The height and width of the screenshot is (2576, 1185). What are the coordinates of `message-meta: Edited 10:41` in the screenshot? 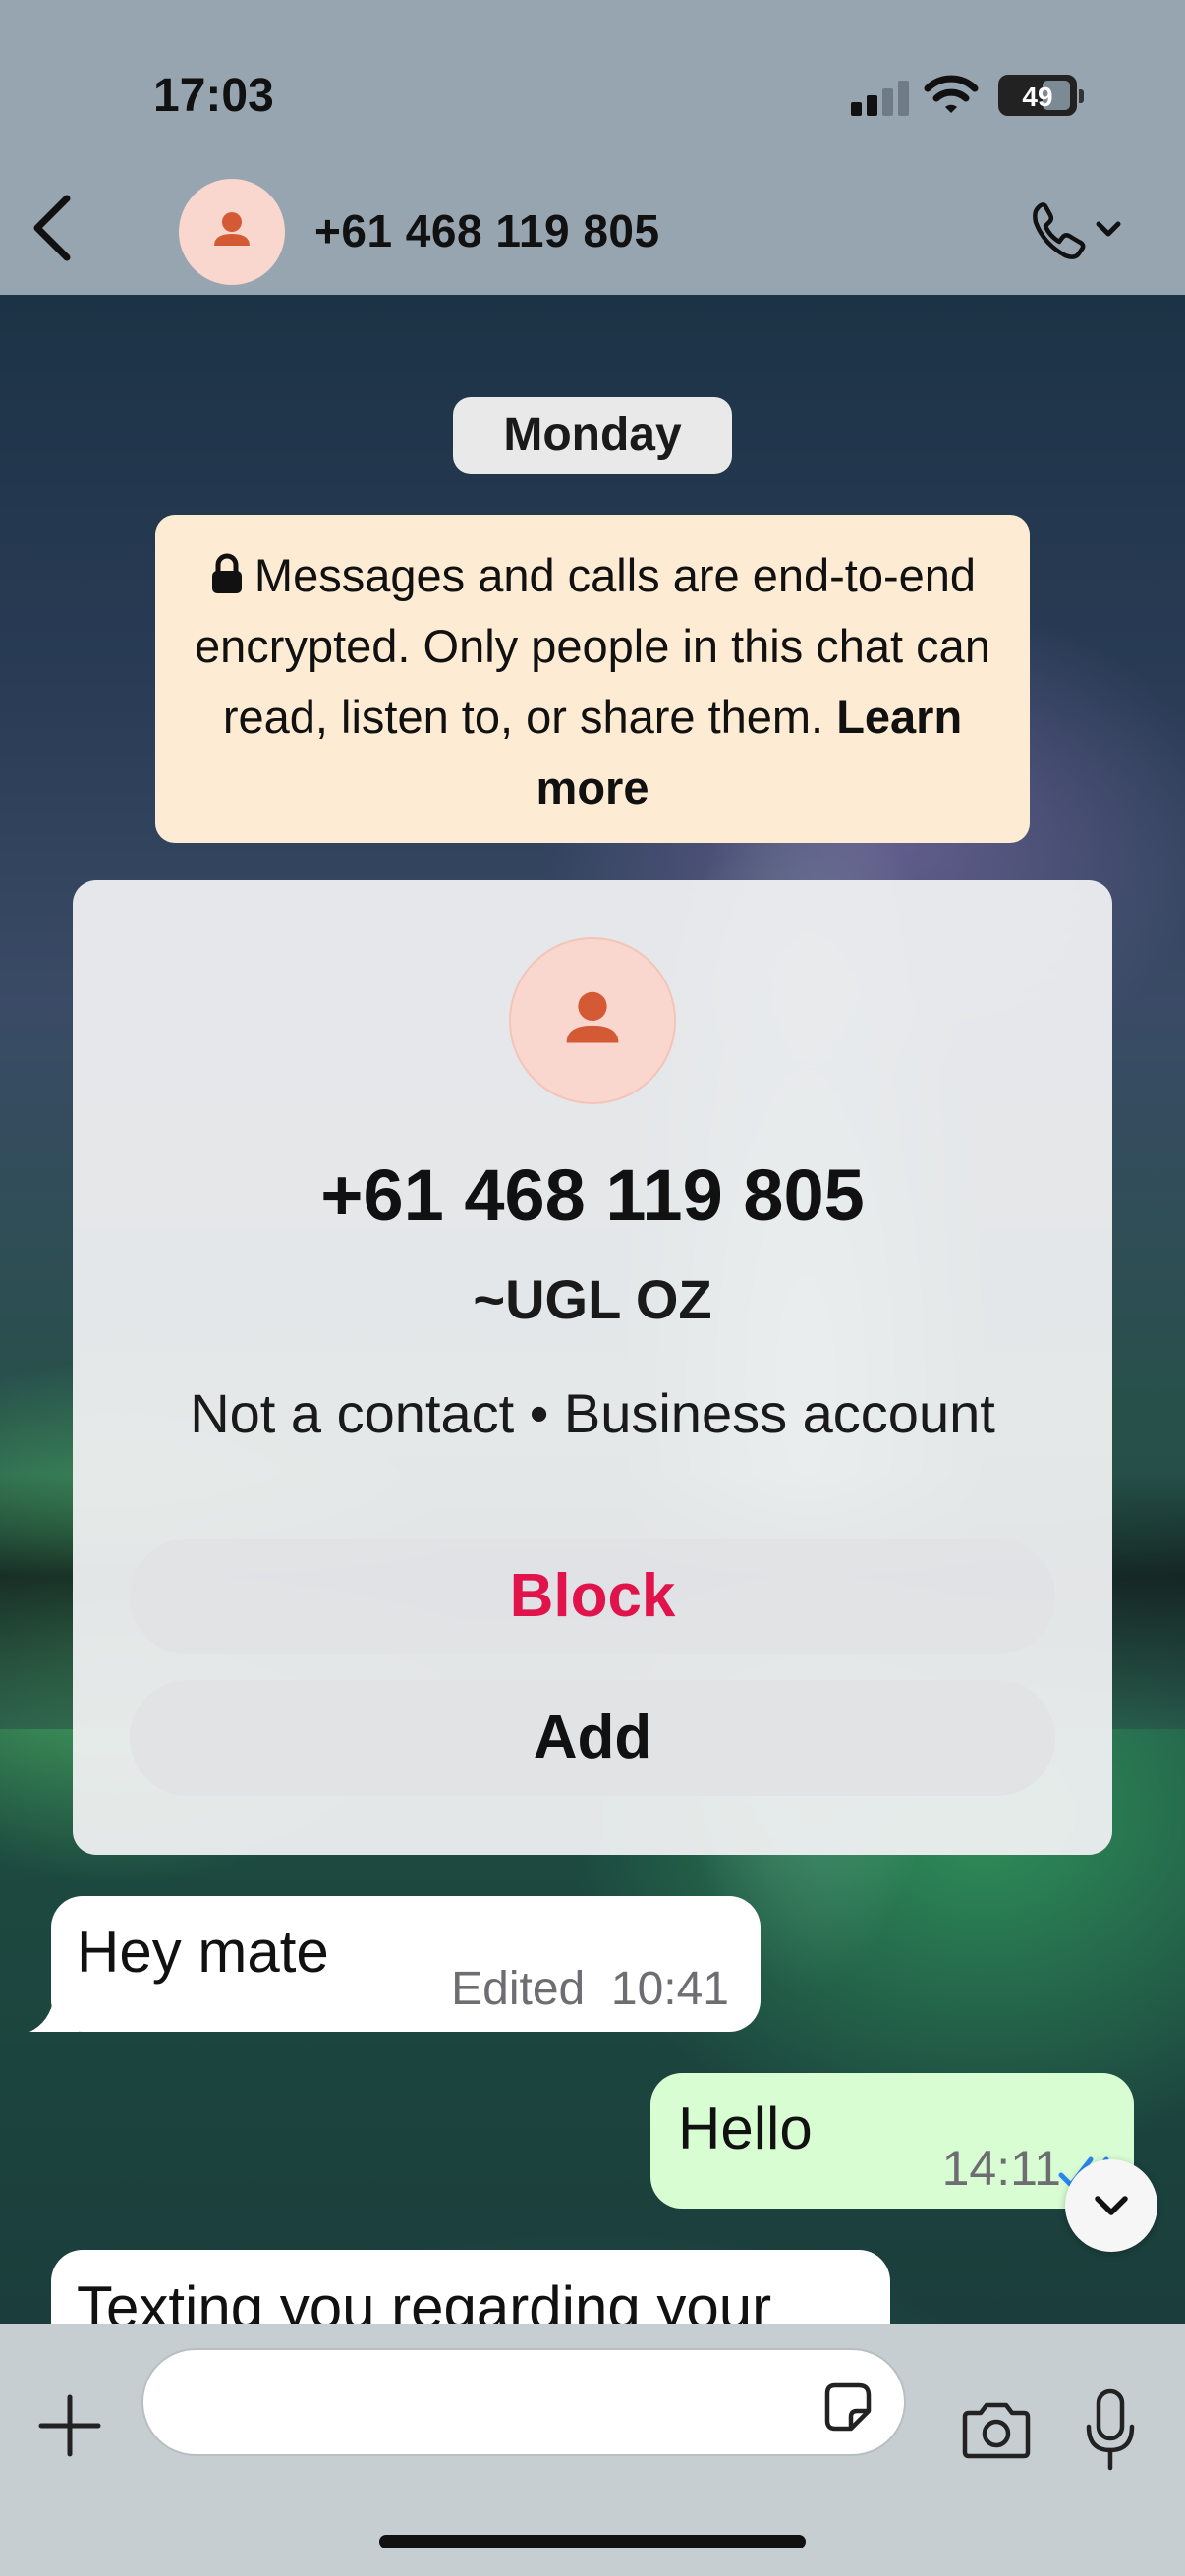 It's located at (590, 1989).